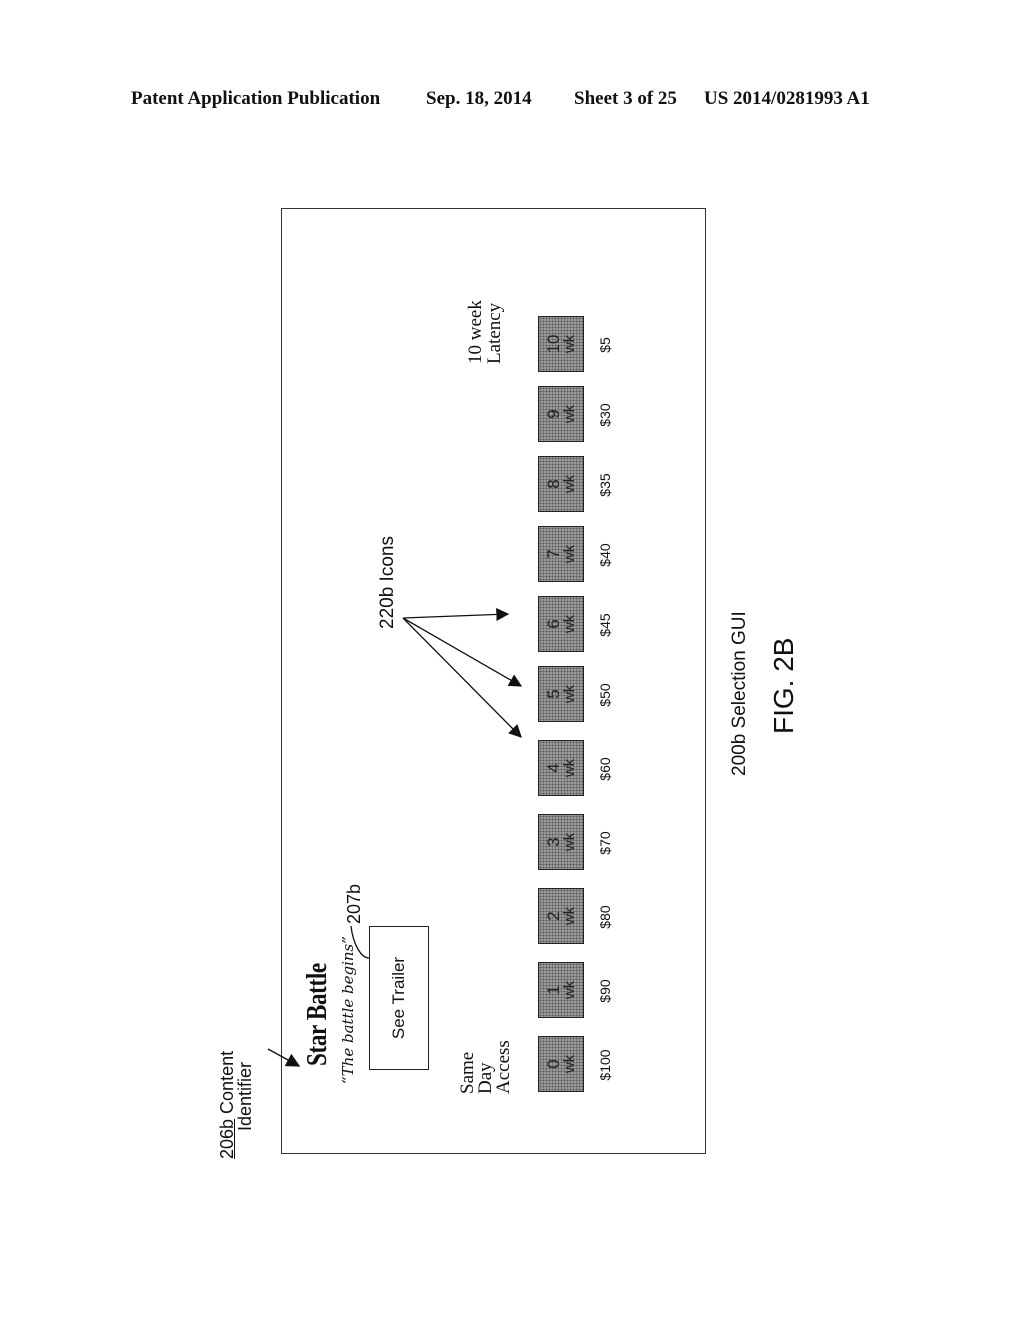  What do you see at coordinates (739, 693) in the screenshot?
I see `selection-gui-callout: 200b Selection GUI` at bounding box center [739, 693].